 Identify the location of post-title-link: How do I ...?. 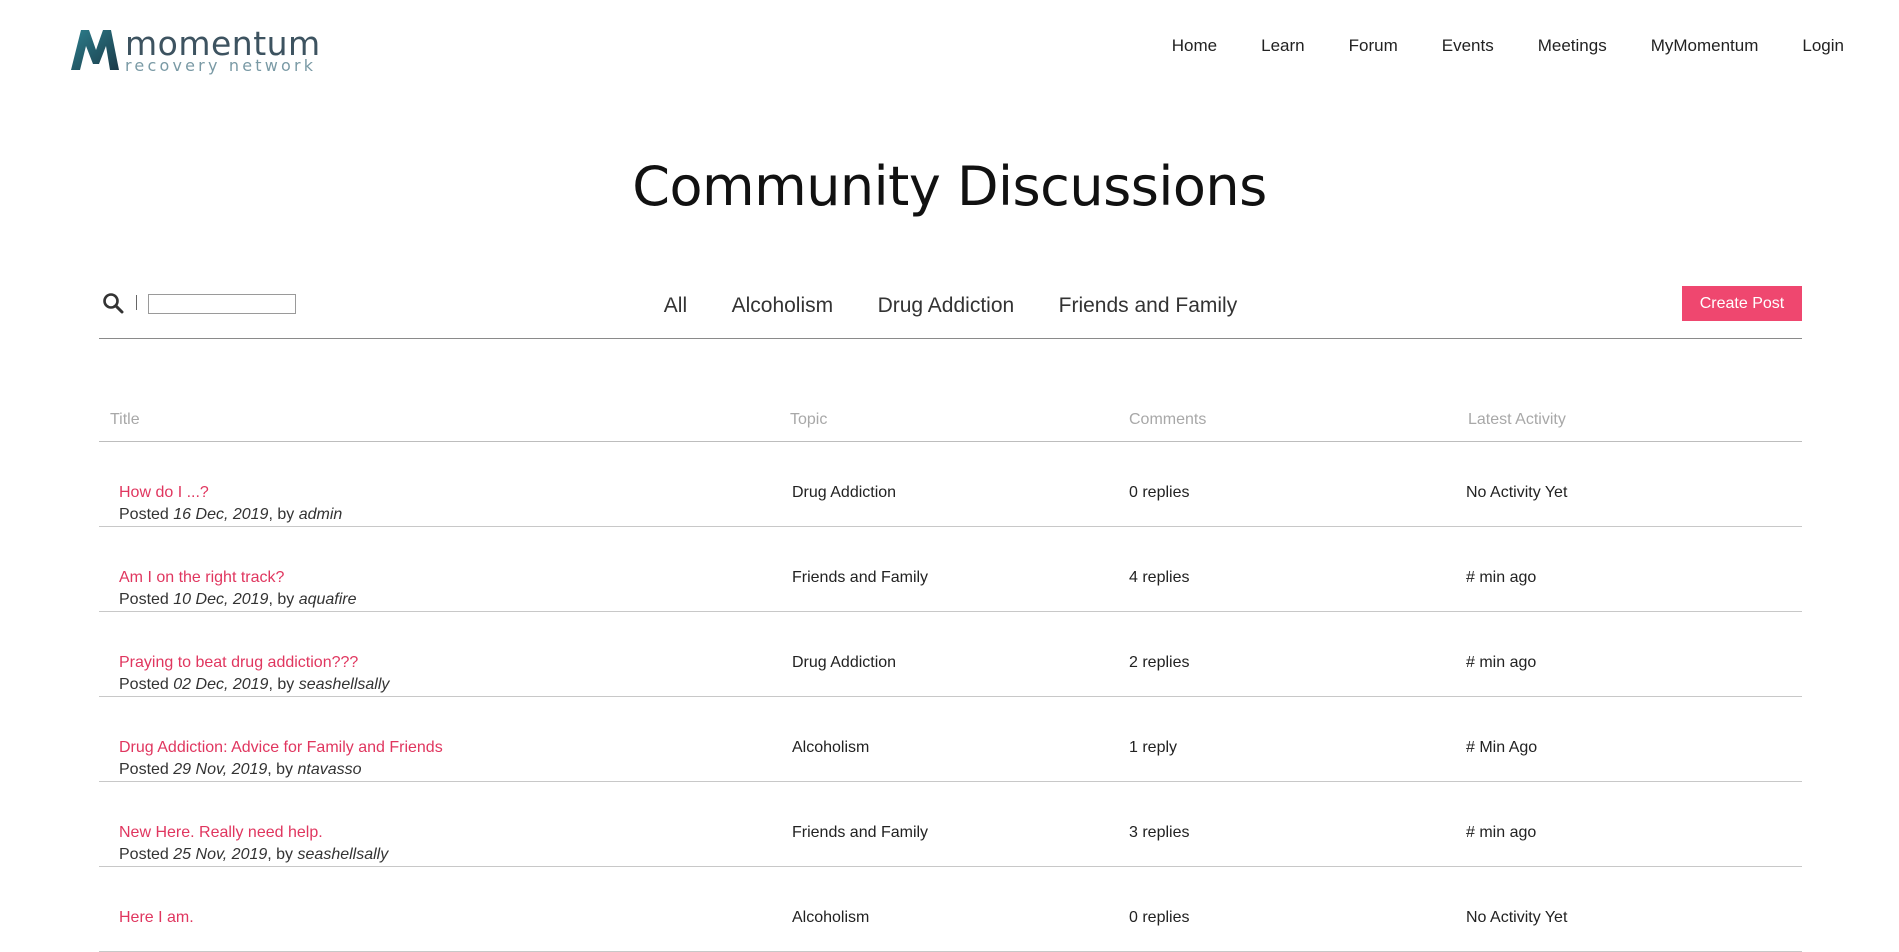
(164, 493).